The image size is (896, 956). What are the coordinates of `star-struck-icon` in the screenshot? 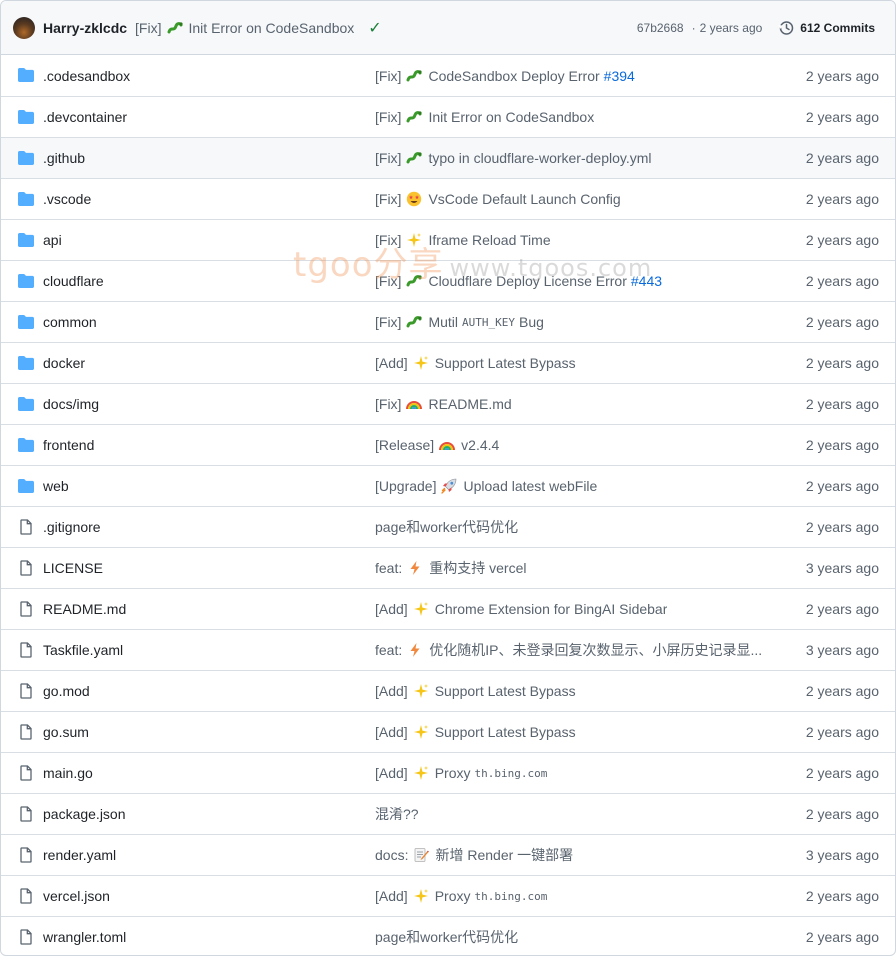 It's located at (414, 199).